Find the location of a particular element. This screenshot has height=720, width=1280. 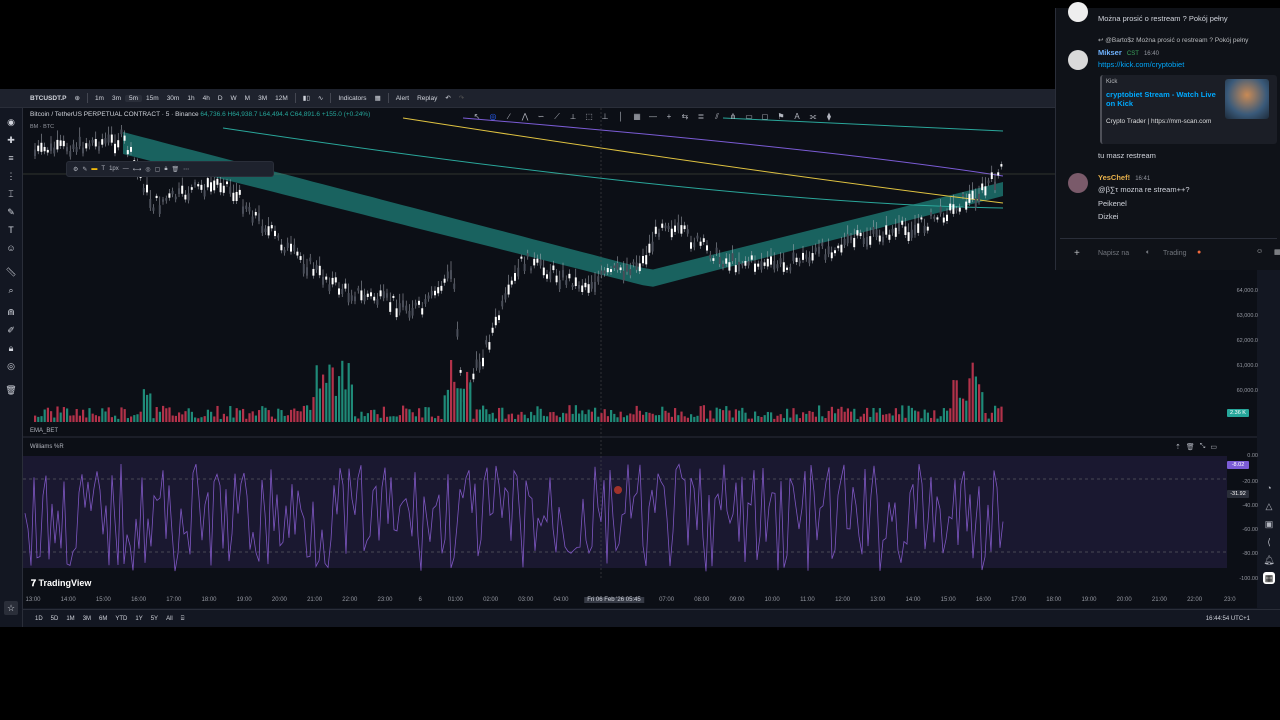

range-ytd: YTD is located at coordinates (121, 619).